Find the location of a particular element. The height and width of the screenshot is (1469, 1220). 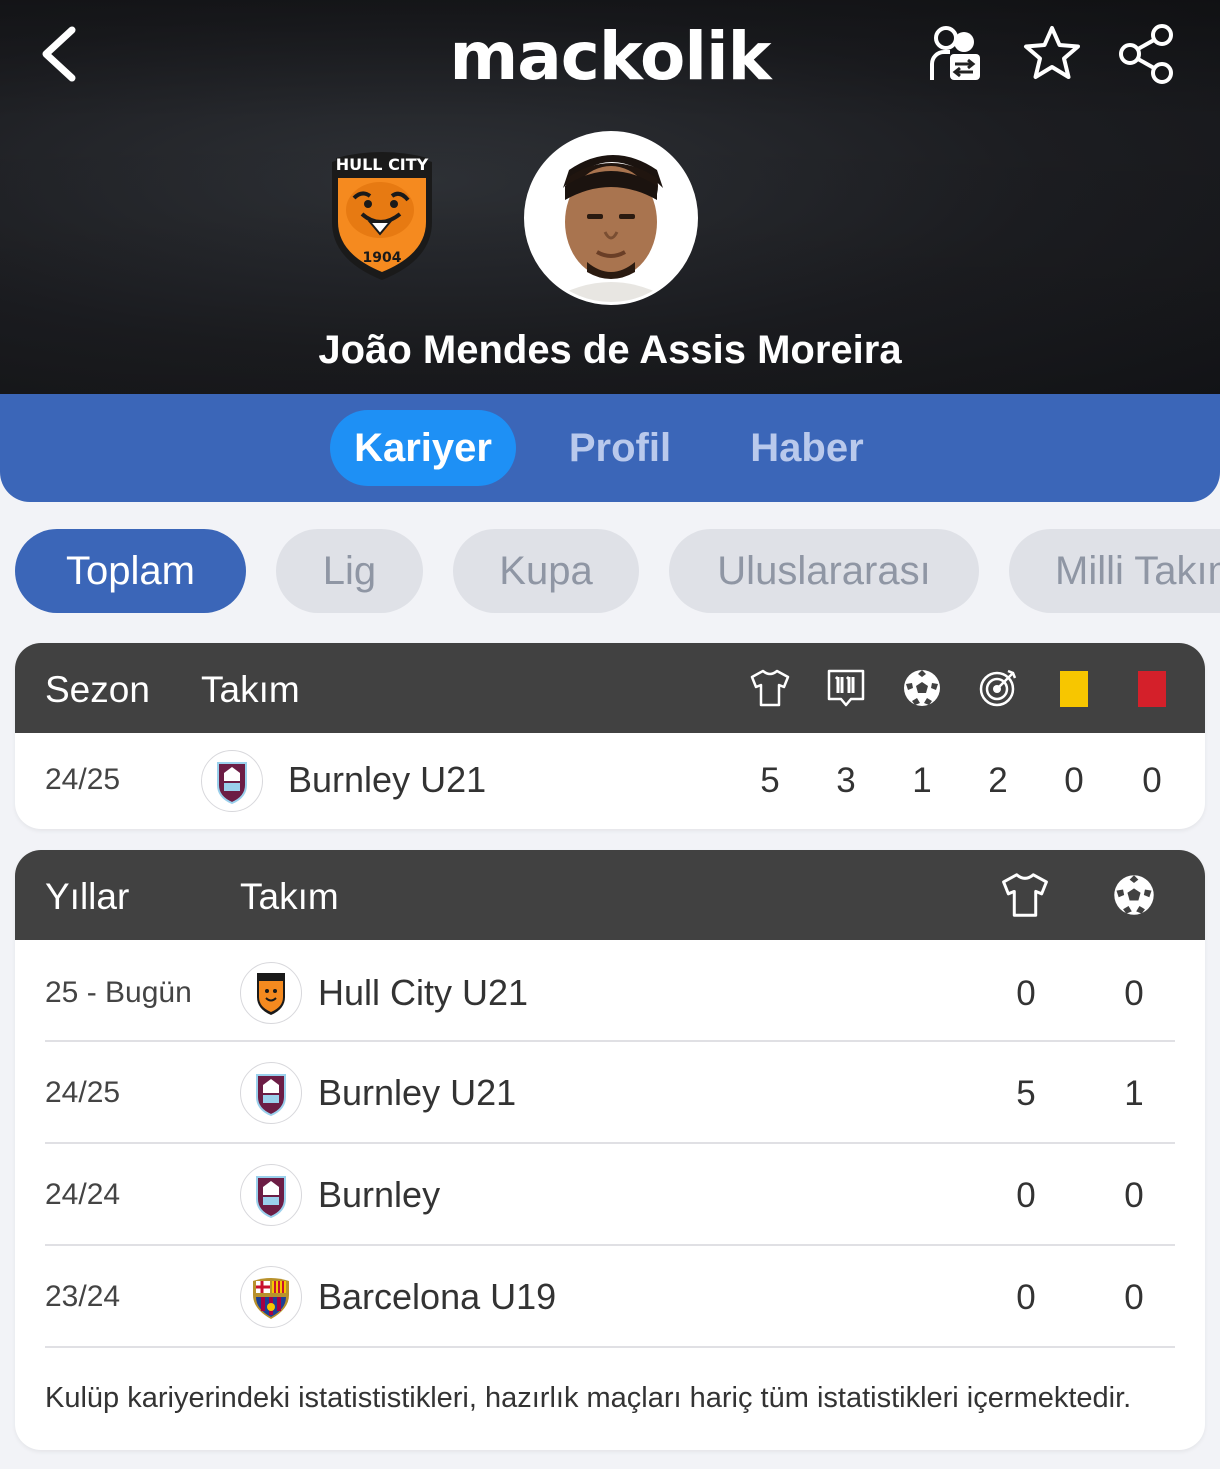

hull-city-crest-icon is located at coordinates (271, 993).